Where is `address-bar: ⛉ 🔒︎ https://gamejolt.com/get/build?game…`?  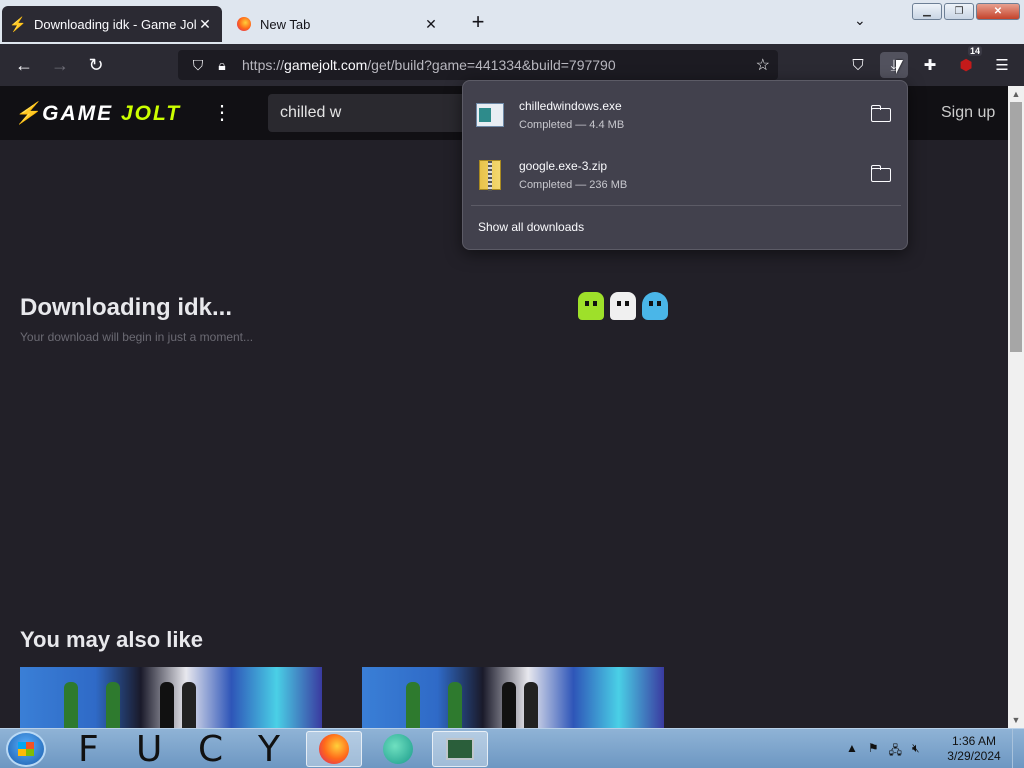
address-bar: ⛉ 🔒︎ https://gamejolt.com/get/build?game… is located at coordinates (478, 65).